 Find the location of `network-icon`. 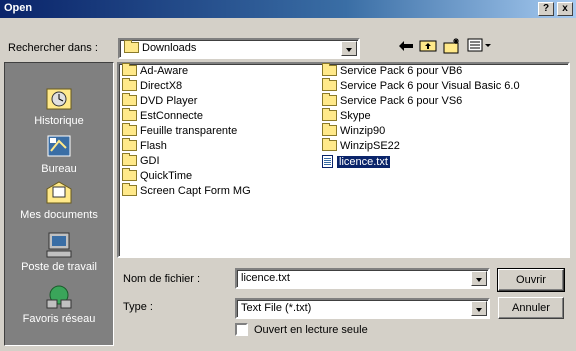

network-icon is located at coordinates (59, 297).